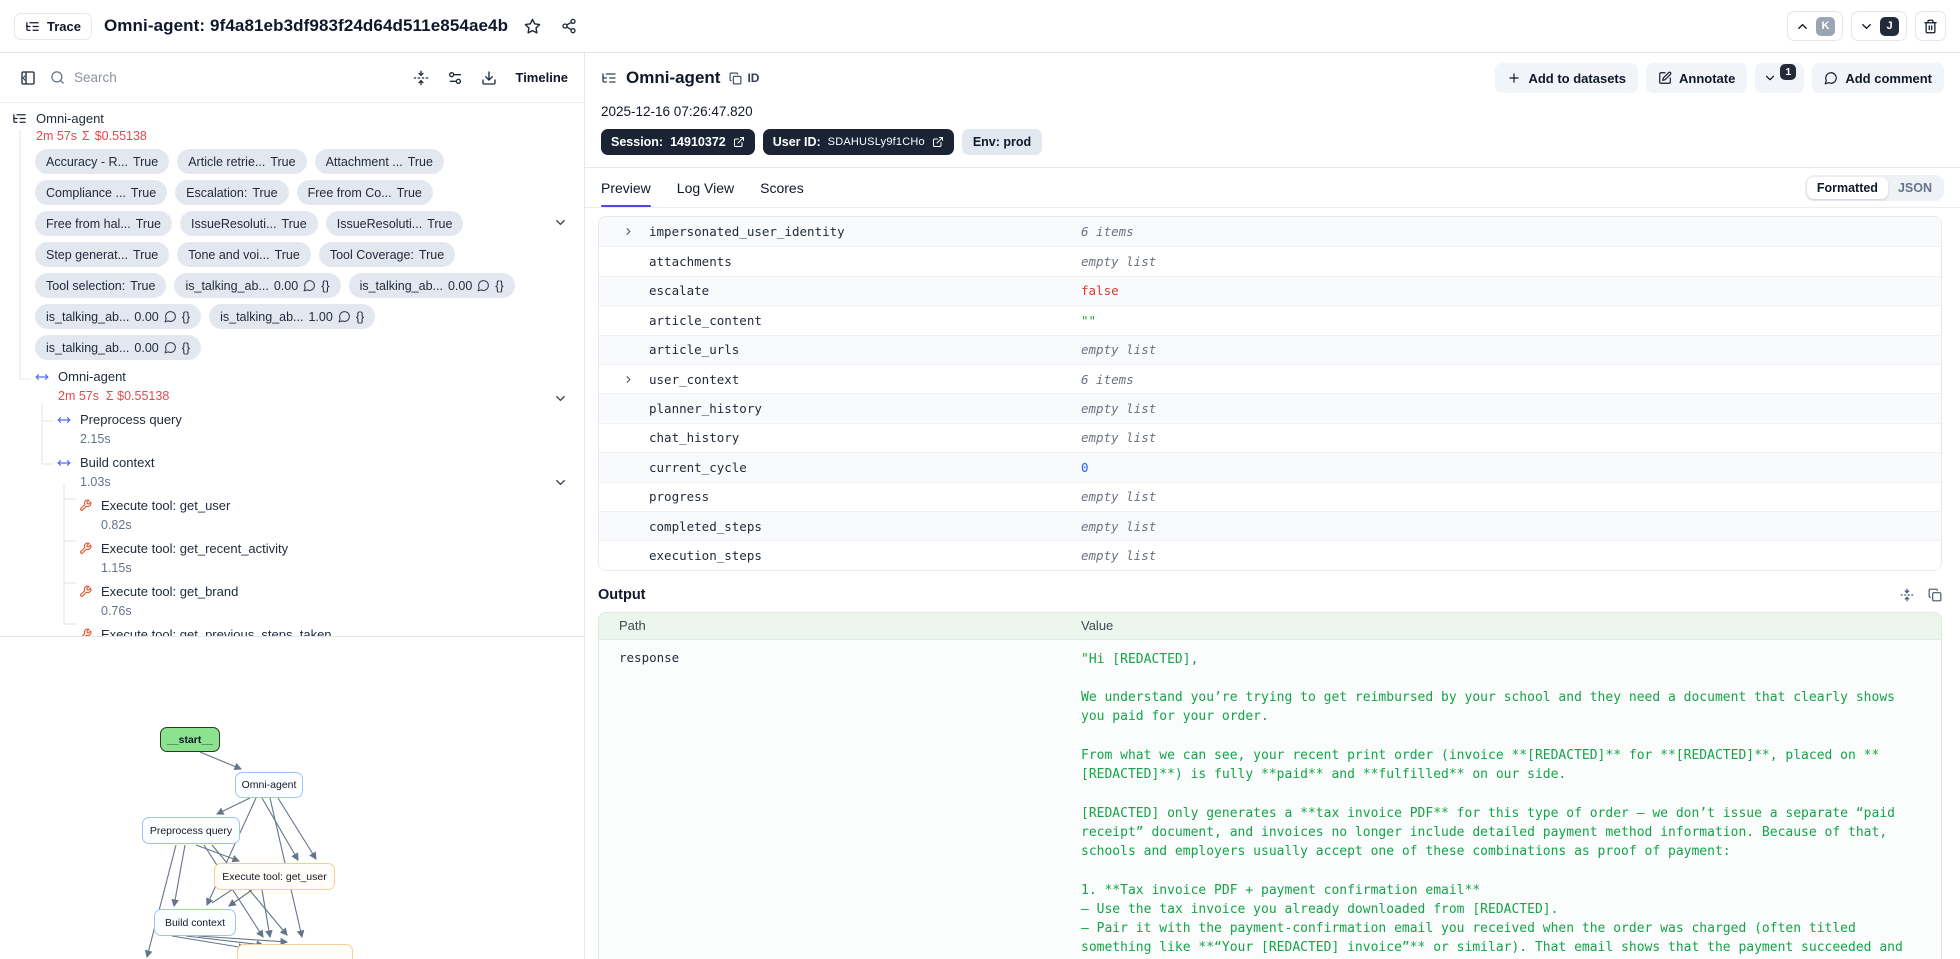  Describe the element at coordinates (782, 187) in the screenshot. I see `tab-scores: Scores` at that location.